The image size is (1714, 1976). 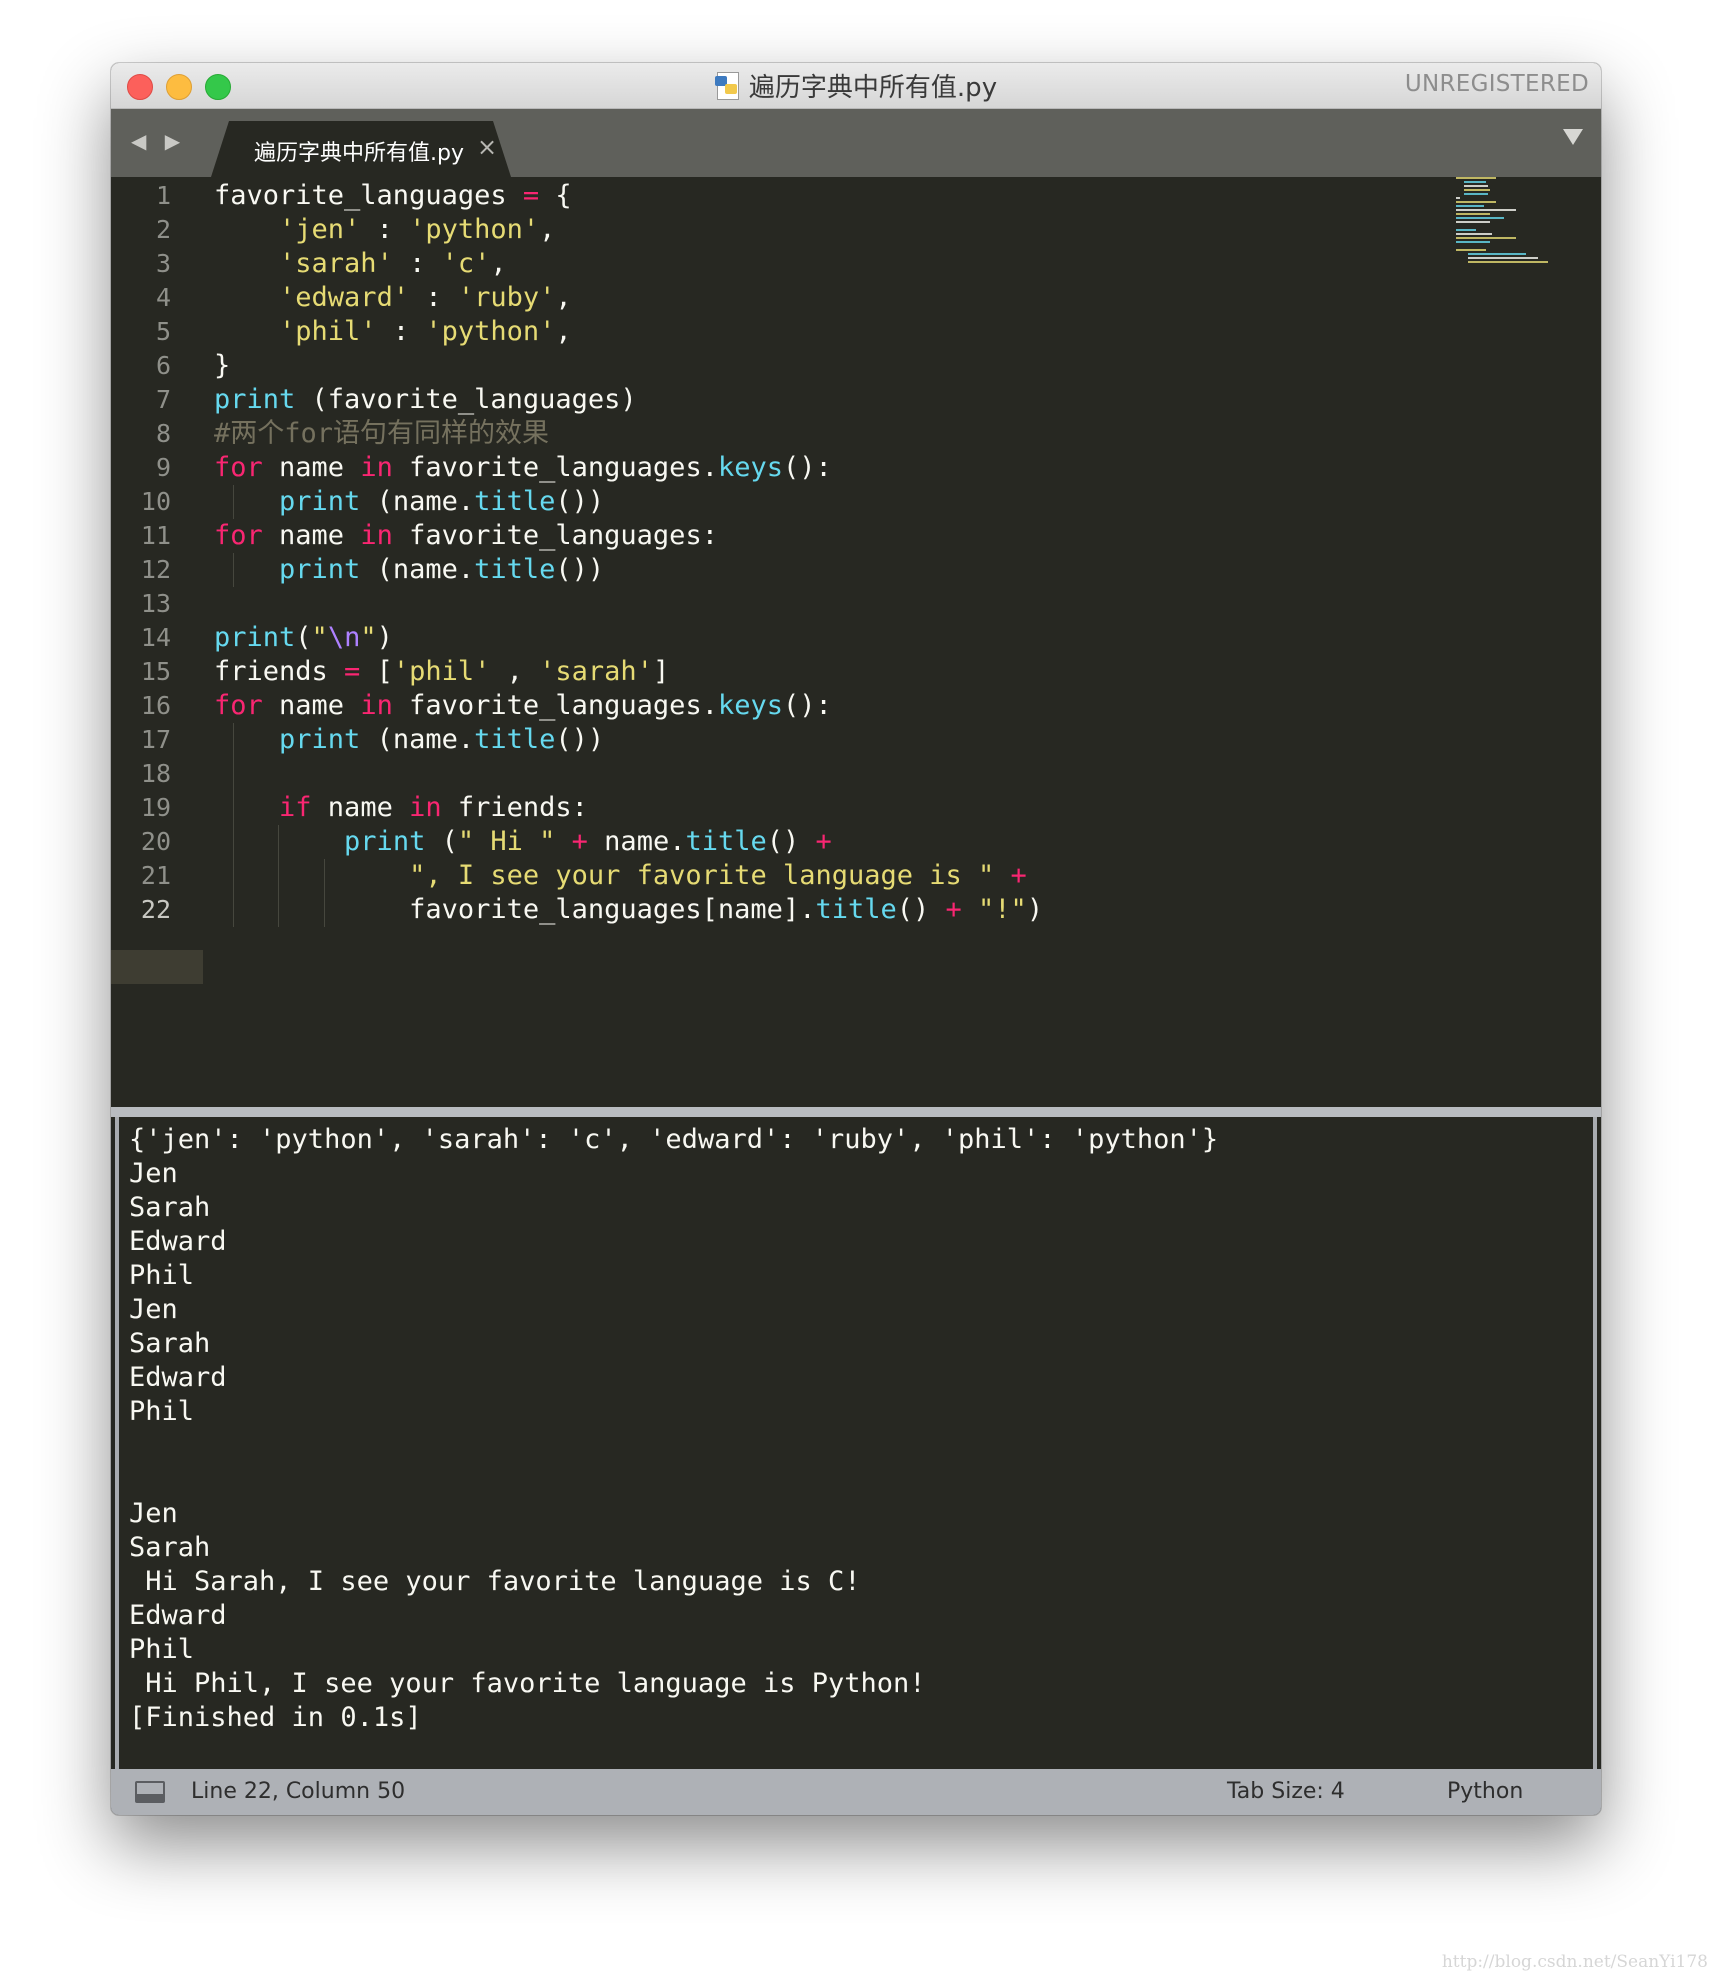 What do you see at coordinates (425, 400) in the screenshot?
I see `code-line: print (favorite_languages)` at bounding box center [425, 400].